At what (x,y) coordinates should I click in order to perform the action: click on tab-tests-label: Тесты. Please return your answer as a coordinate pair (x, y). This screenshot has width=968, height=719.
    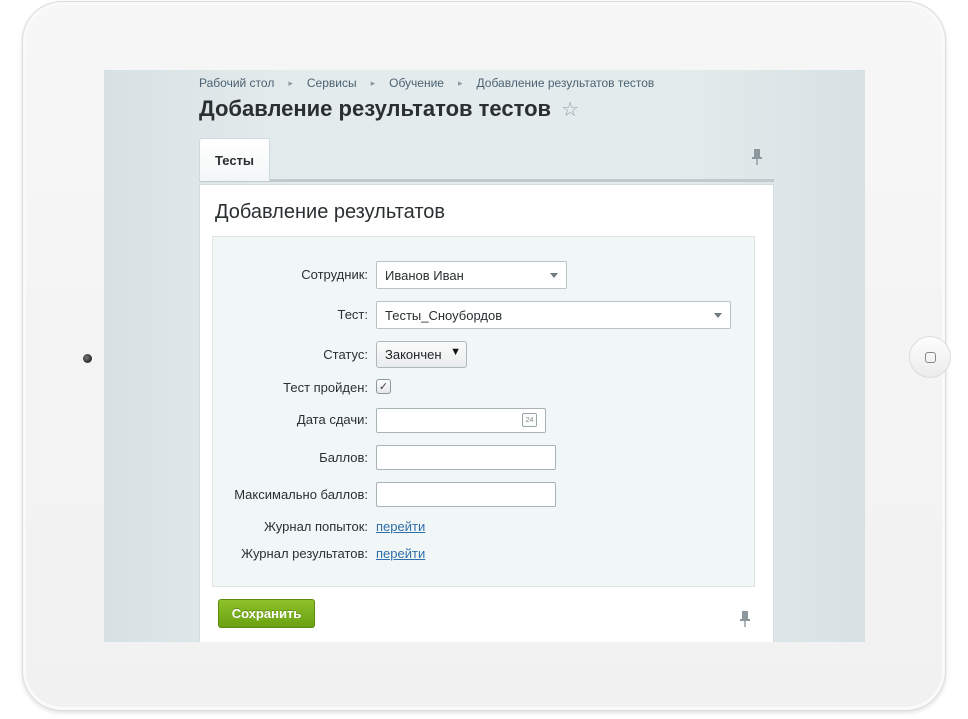
    Looking at the image, I should click on (234, 160).